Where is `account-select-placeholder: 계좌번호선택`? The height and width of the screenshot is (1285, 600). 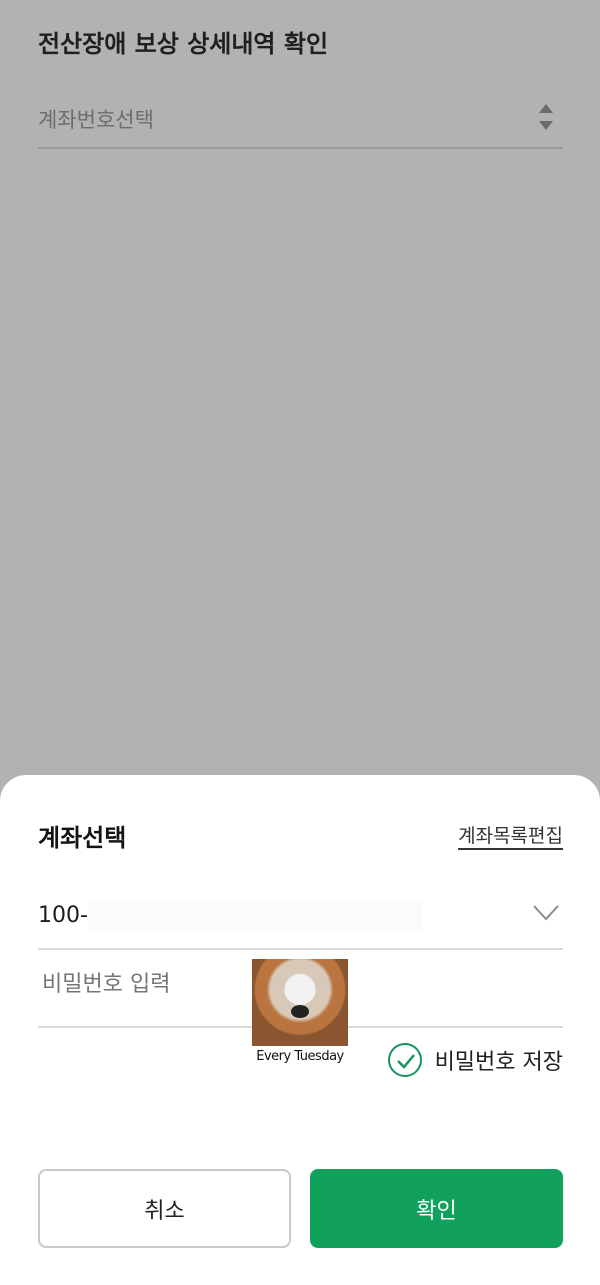
account-select-placeholder: 계좌번호선택 is located at coordinates (96, 120).